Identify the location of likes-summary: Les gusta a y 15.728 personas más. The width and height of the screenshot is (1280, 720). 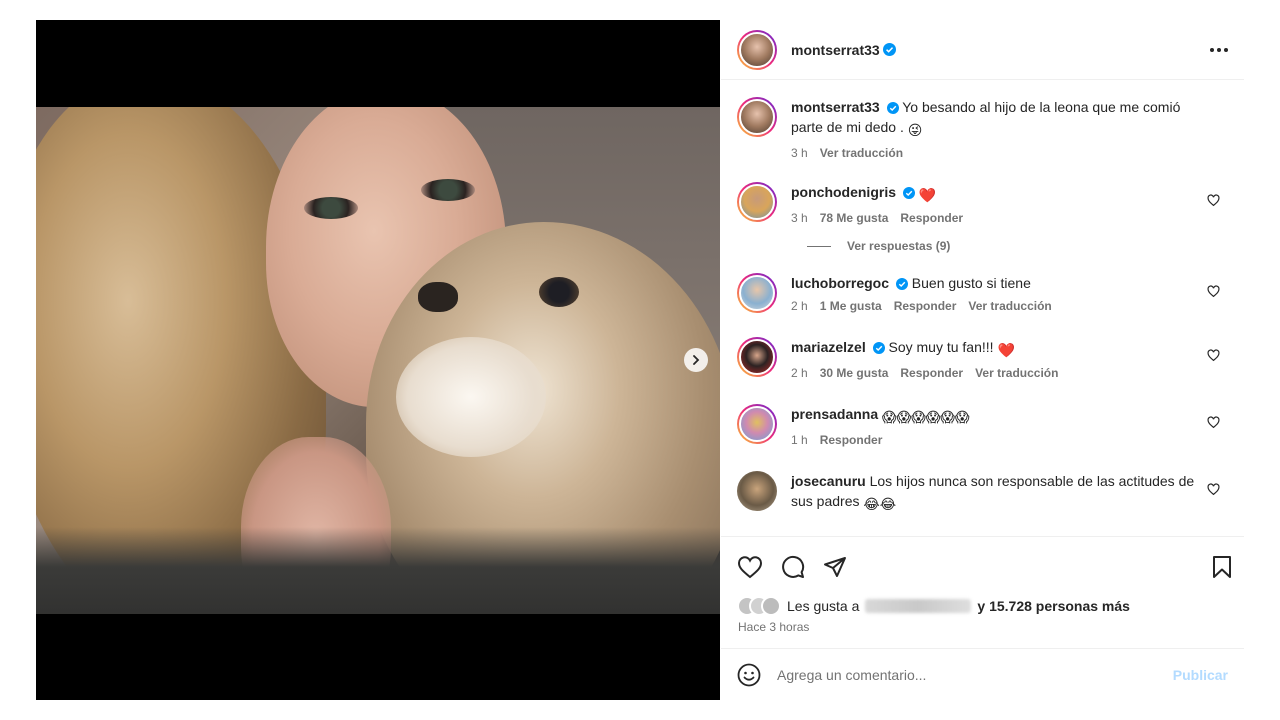
(933, 606).